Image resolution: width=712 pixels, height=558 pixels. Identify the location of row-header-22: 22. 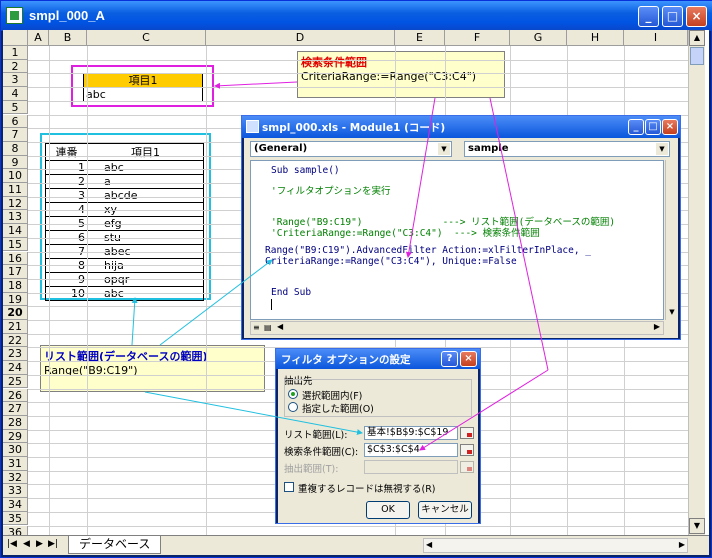
(15, 340).